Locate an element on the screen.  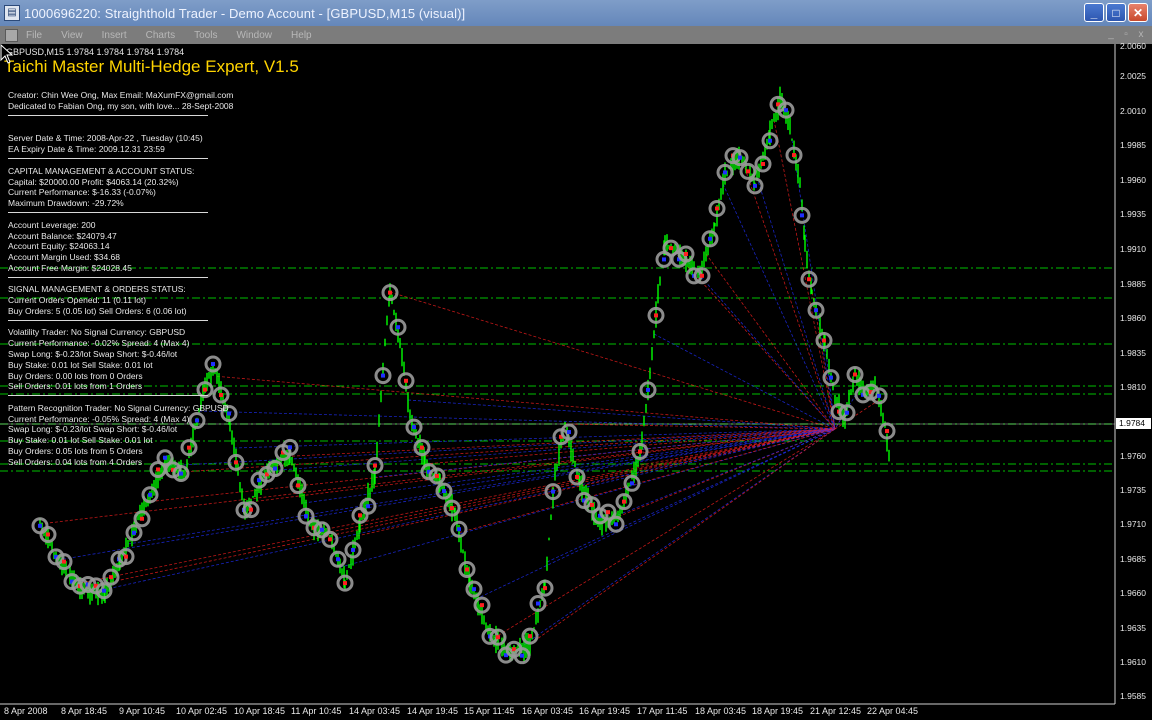
time-label: 18 Apr 19:45 is located at coordinates (778, 711).